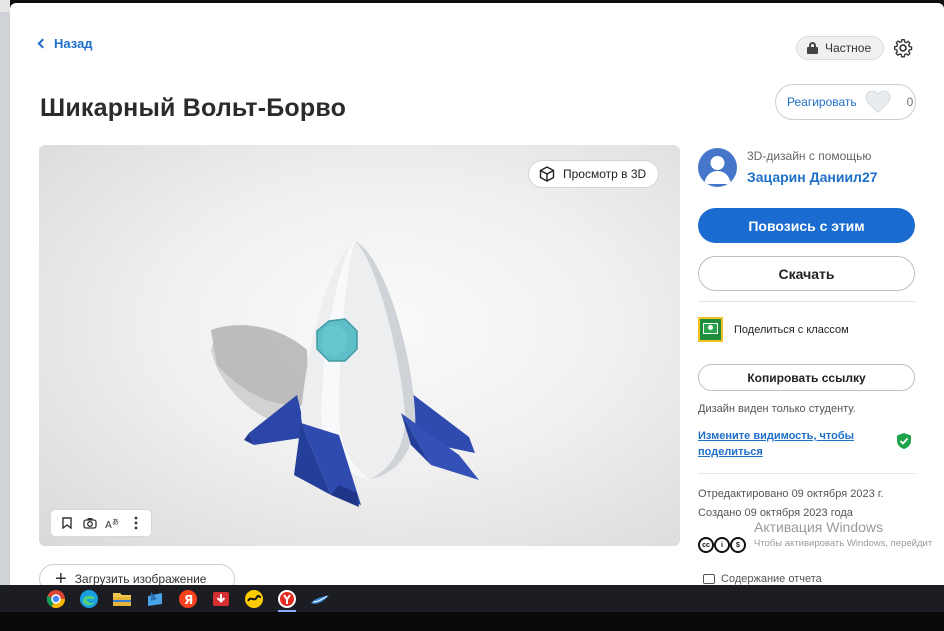  I want to click on page-title: Шикарный Вольт-Борво, so click(193, 108).